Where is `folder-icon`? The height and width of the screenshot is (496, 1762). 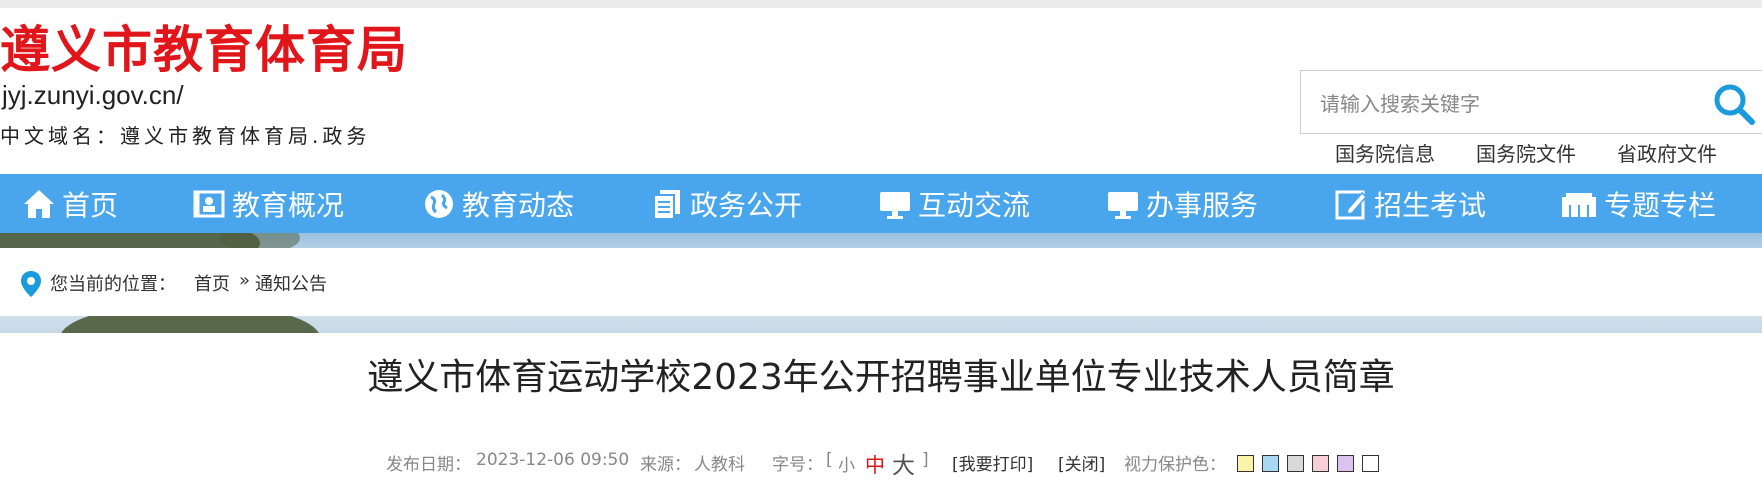 folder-icon is located at coordinates (1579, 204).